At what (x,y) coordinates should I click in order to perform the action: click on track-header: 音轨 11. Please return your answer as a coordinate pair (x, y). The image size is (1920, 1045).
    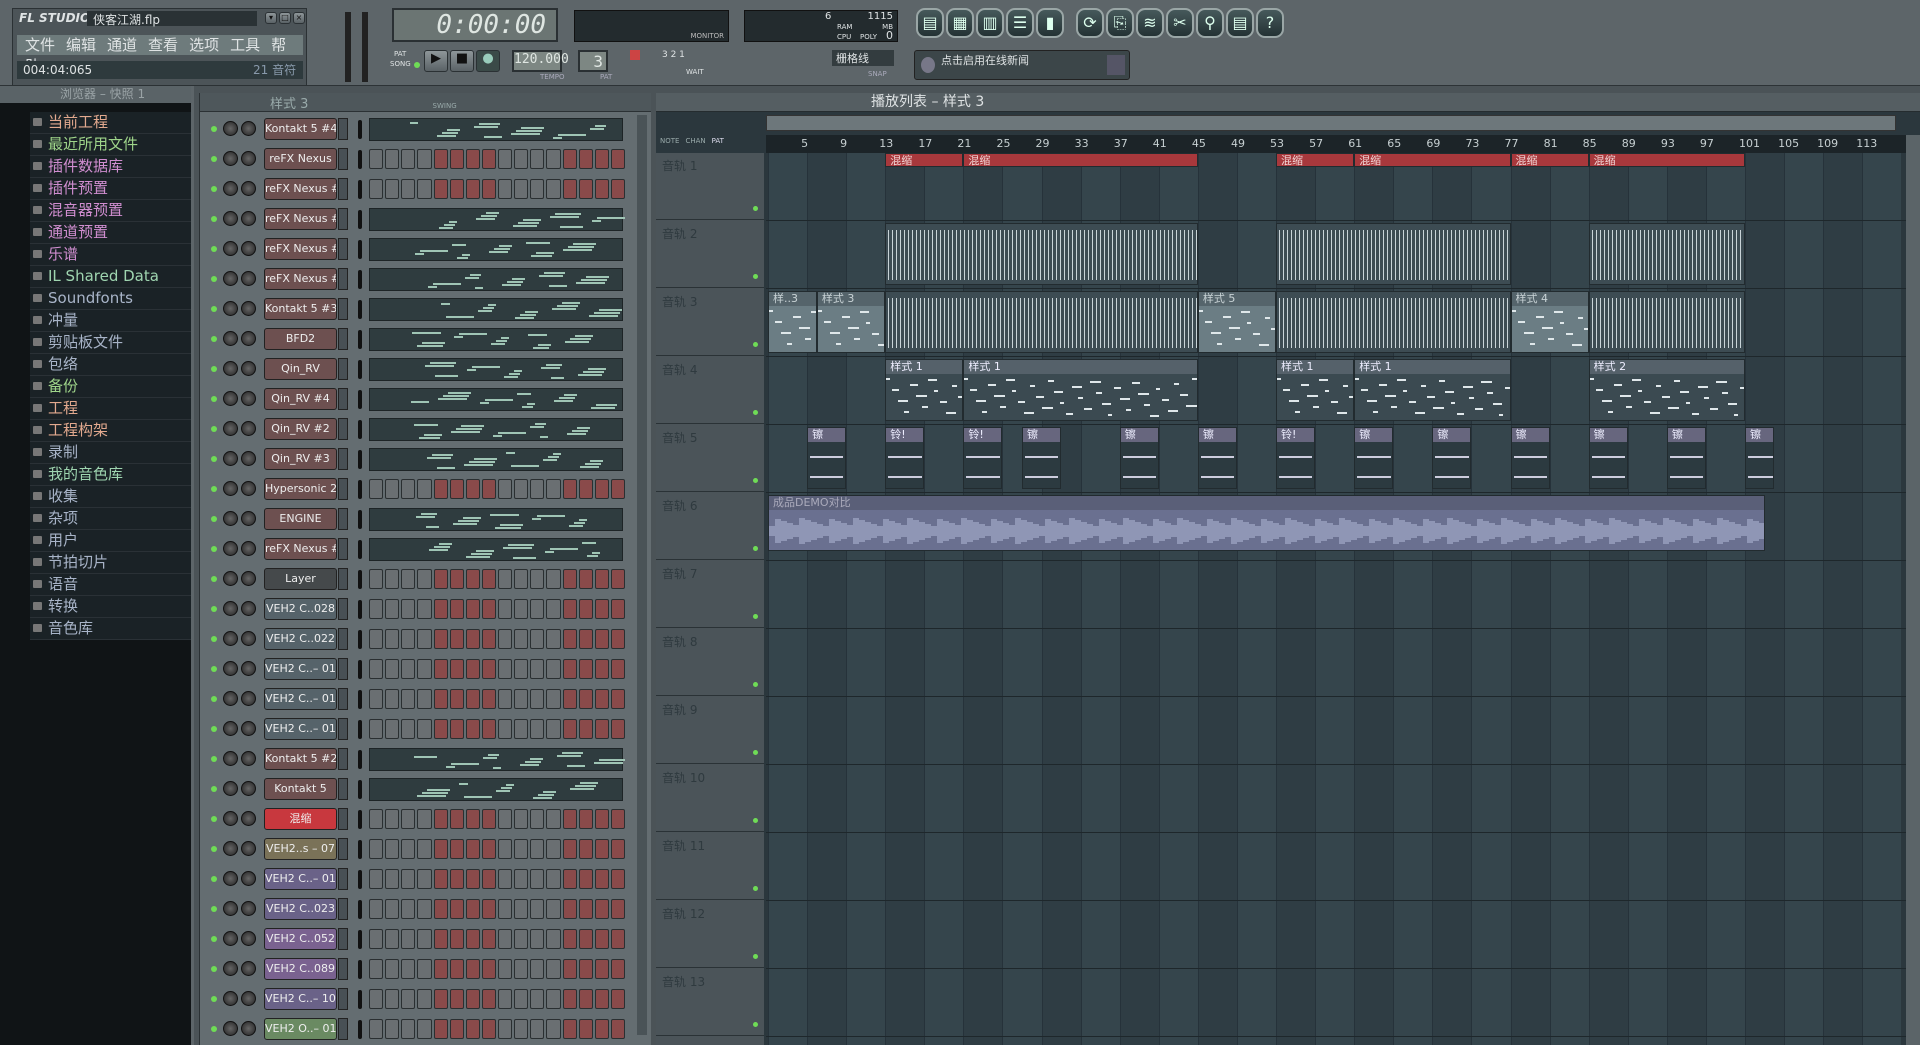
    Looking at the image, I should click on (710, 866).